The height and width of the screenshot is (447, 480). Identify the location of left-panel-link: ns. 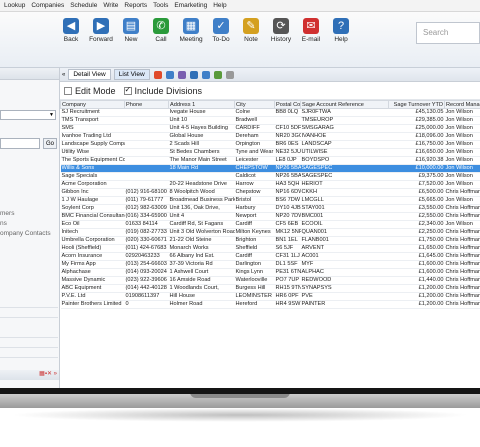
(3, 223).